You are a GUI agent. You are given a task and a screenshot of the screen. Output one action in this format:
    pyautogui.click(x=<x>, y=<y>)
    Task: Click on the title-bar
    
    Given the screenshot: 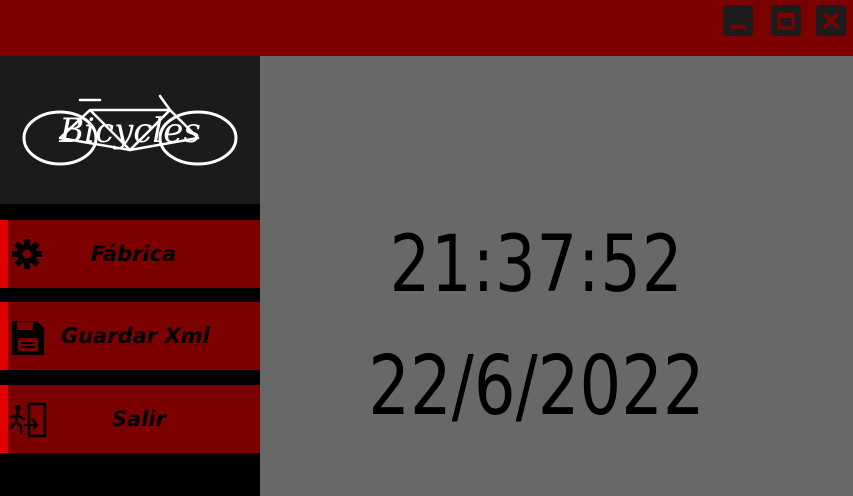 What is the action you would take?
    pyautogui.click(x=426, y=28)
    